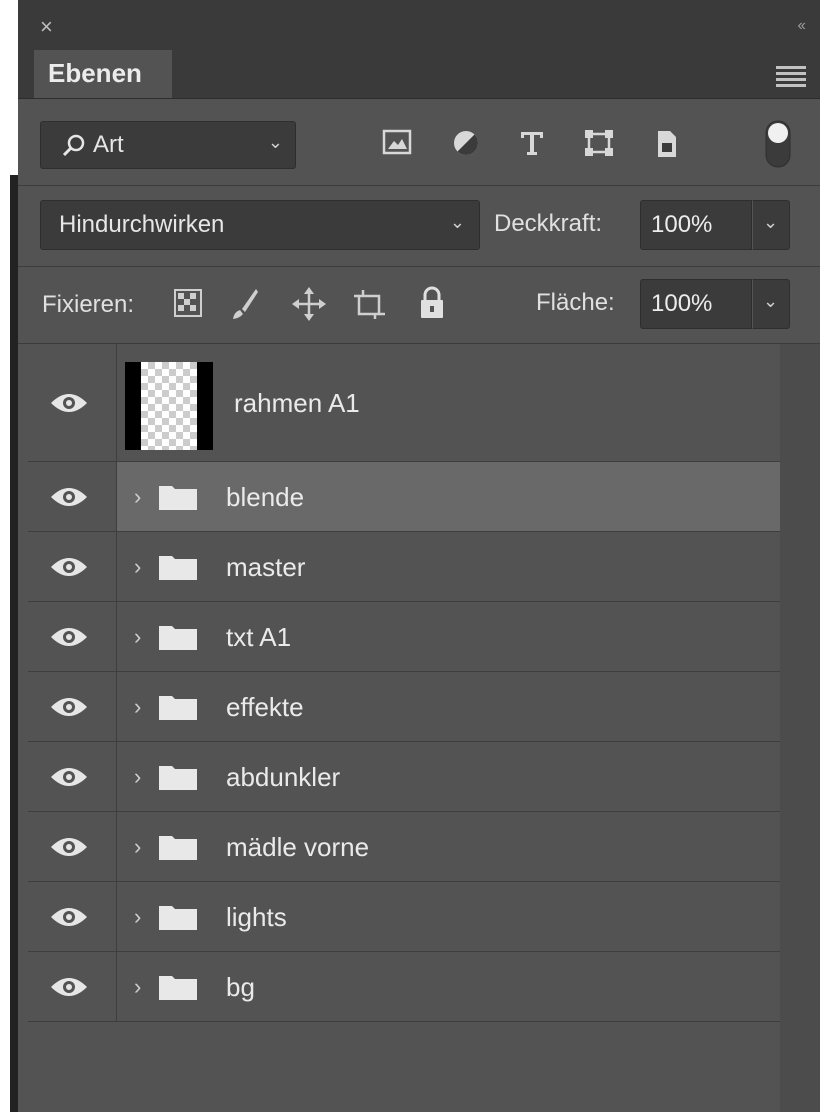 The image size is (820, 1112). I want to click on filter-kind-dropdown: Art ⌄, so click(168, 145).